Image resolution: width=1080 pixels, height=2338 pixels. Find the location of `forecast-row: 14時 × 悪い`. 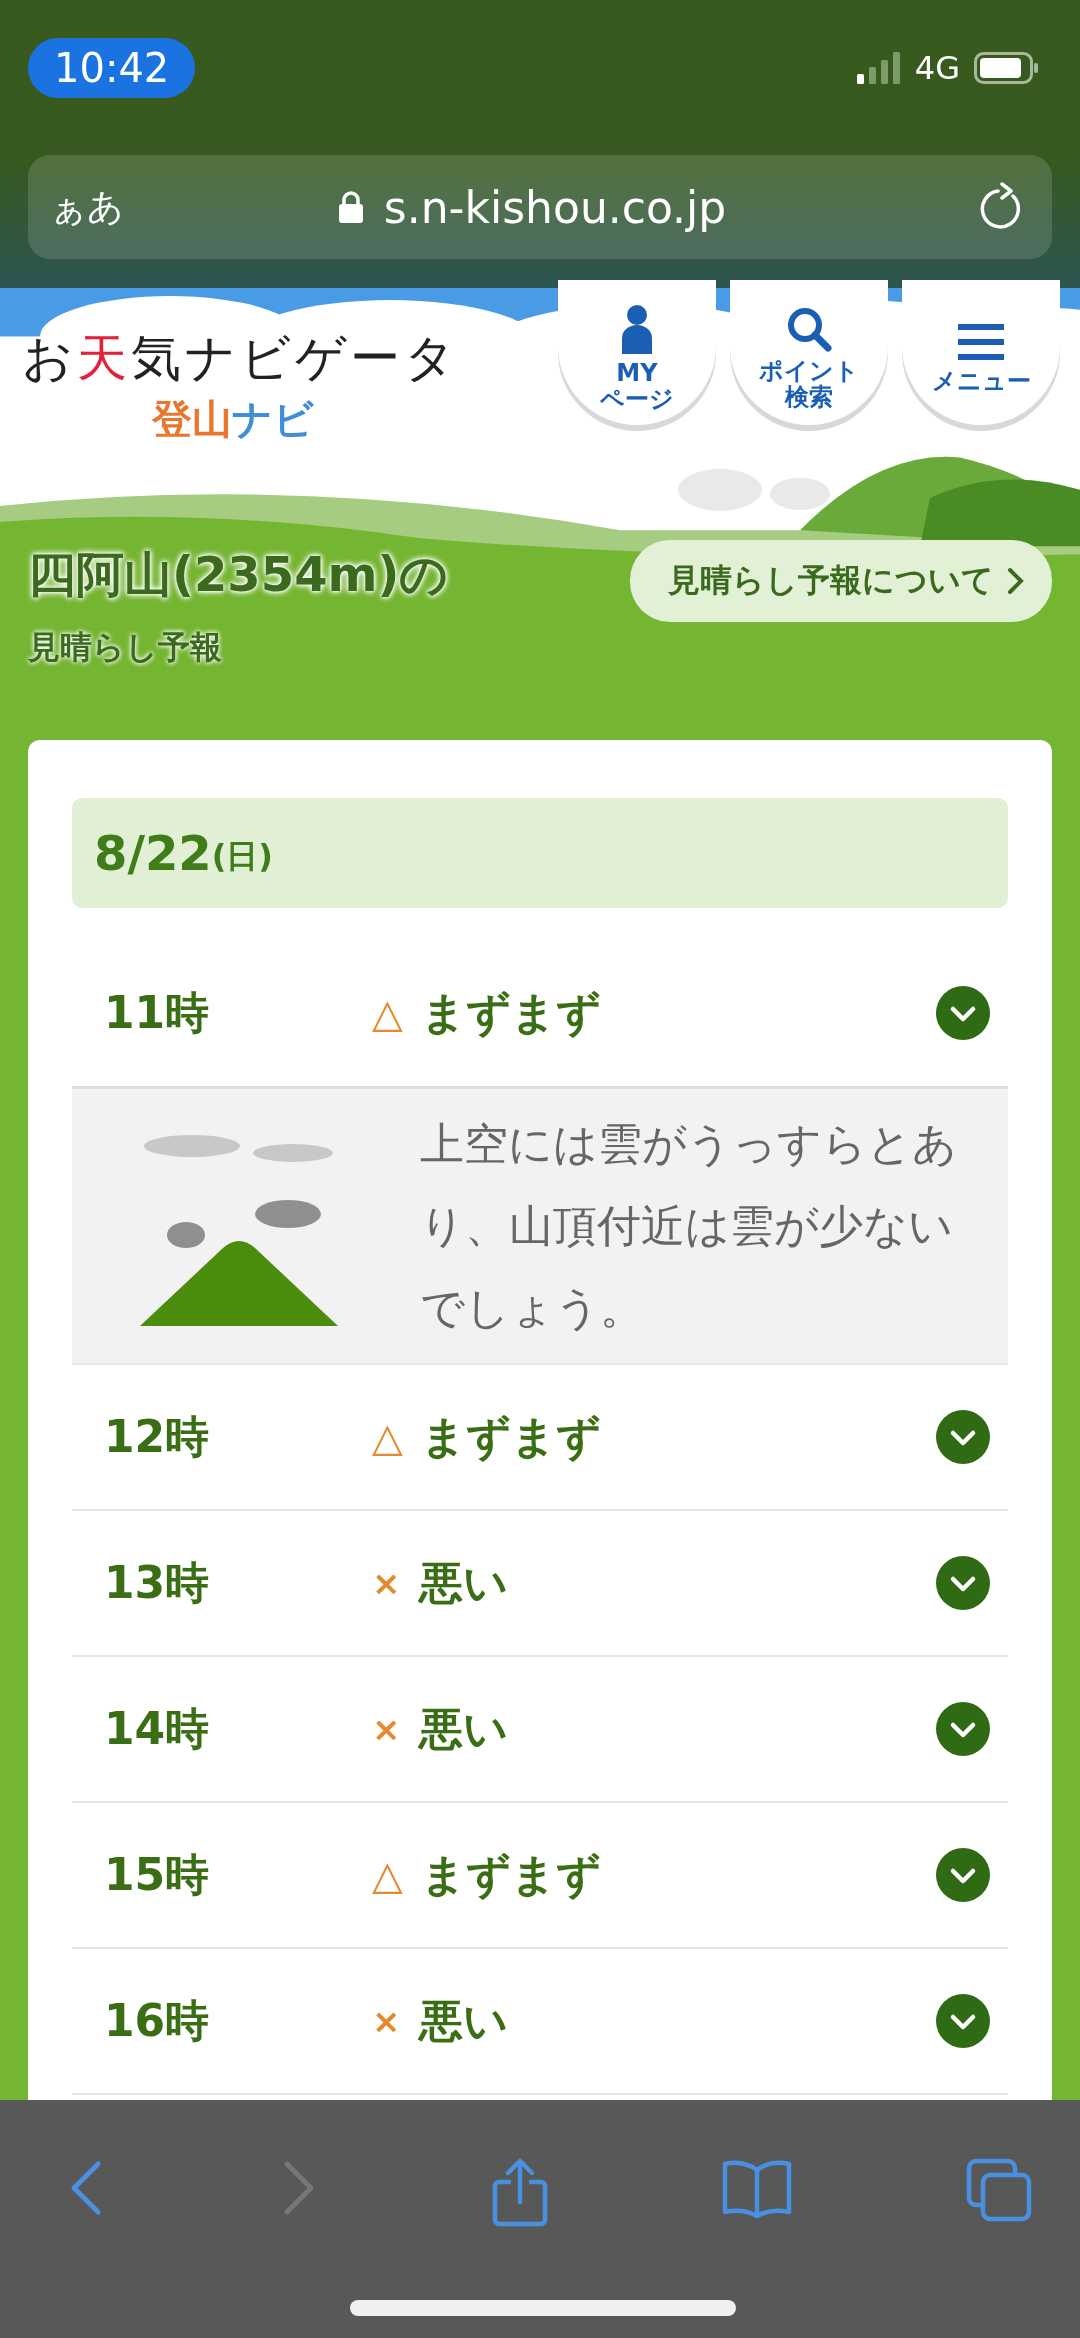

forecast-row: 14時 × 悪い is located at coordinates (540, 1730).